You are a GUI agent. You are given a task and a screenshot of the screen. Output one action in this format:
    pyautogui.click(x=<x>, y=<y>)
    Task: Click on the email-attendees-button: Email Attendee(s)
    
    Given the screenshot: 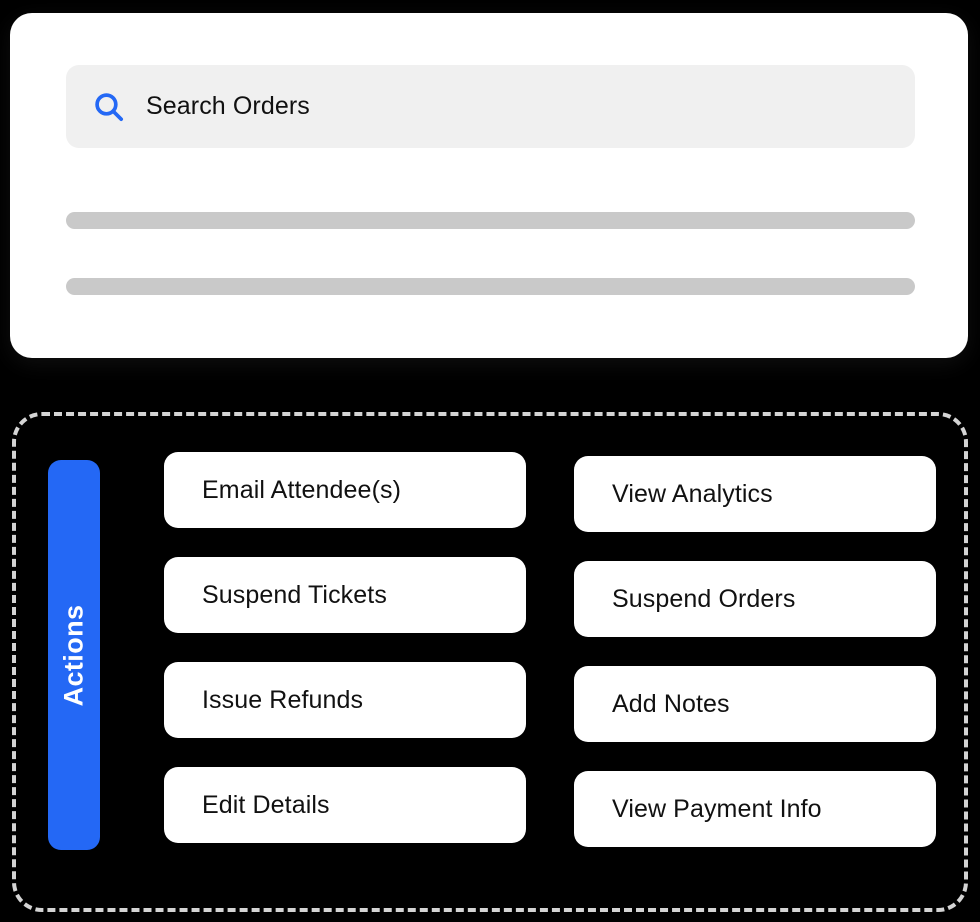 What is the action you would take?
    pyautogui.click(x=345, y=490)
    